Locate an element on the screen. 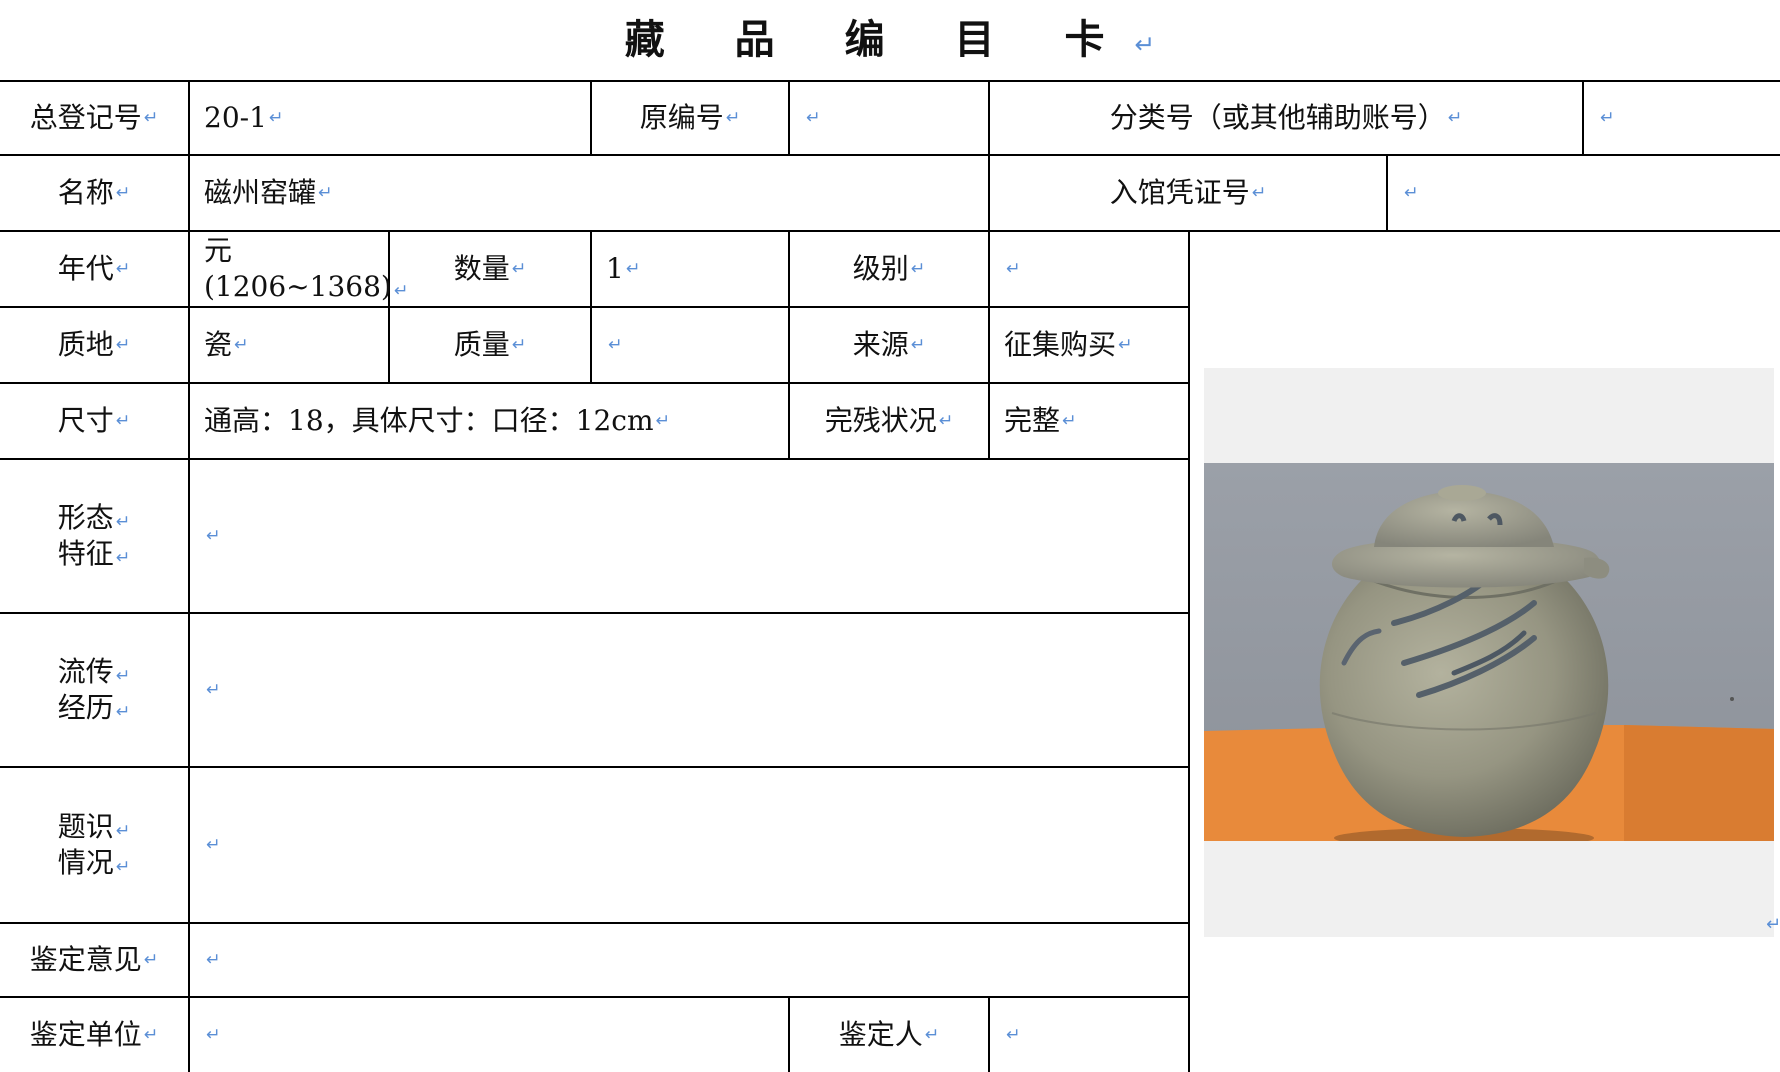 The height and width of the screenshot is (1072, 1780). features-label-line2: 特征 ↵ is located at coordinates (94, 553).